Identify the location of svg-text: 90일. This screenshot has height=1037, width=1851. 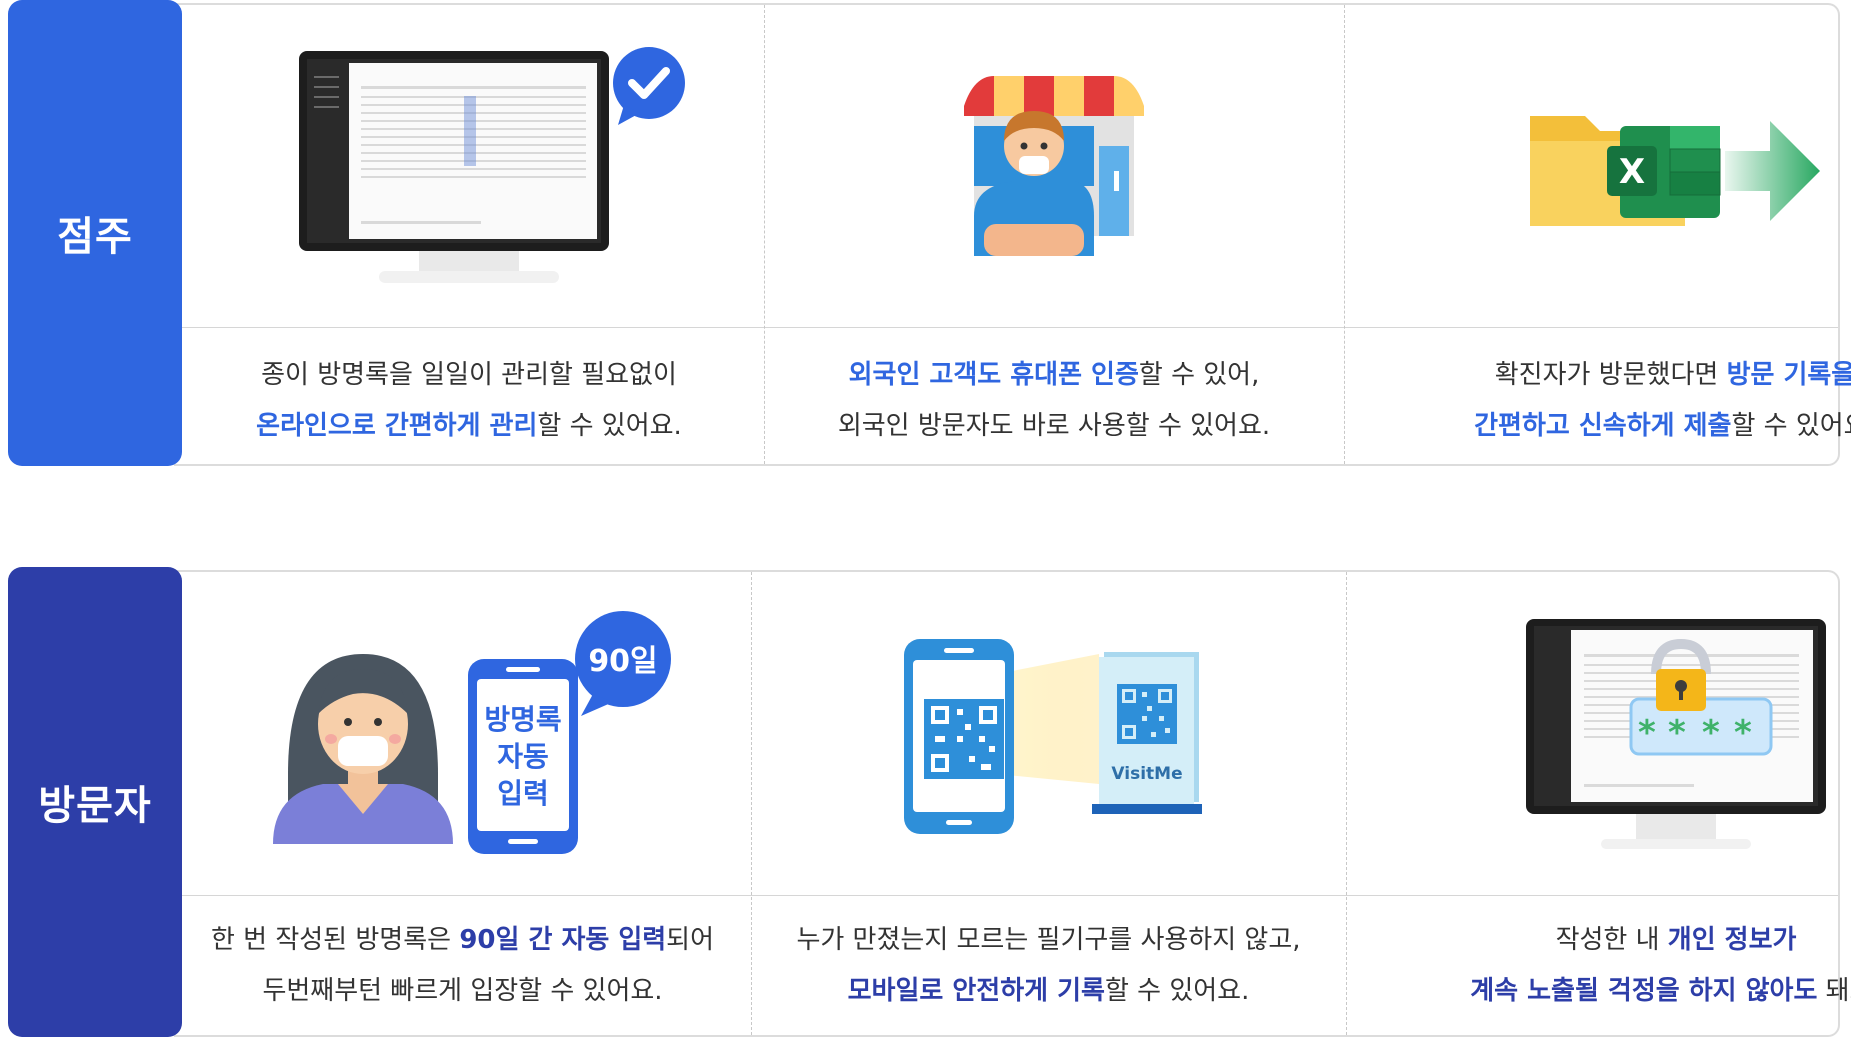
(622, 661).